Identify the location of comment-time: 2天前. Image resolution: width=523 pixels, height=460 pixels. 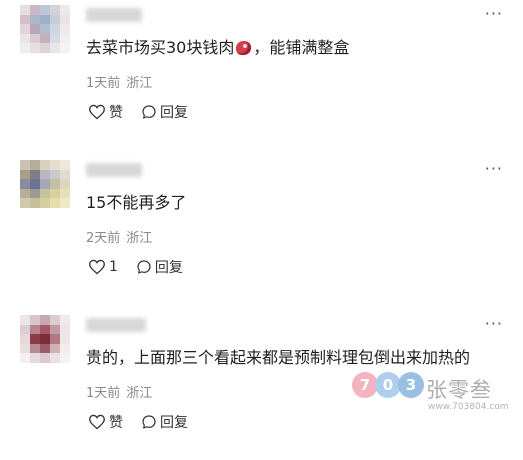
(103, 238).